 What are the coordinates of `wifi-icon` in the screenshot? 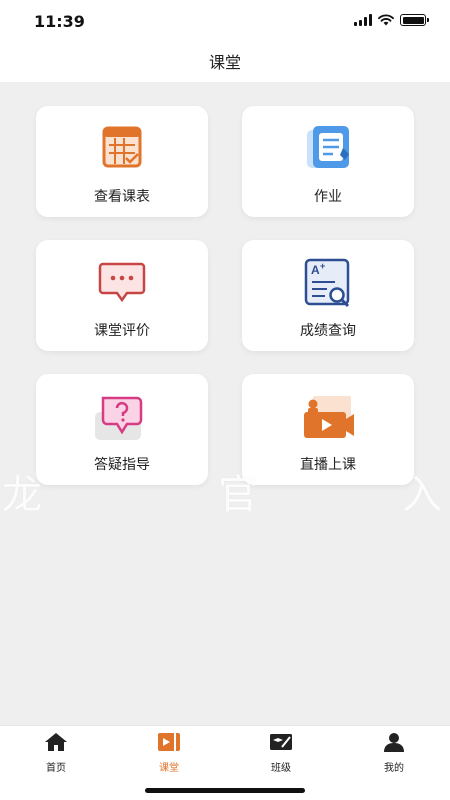 It's located at (386, 20).